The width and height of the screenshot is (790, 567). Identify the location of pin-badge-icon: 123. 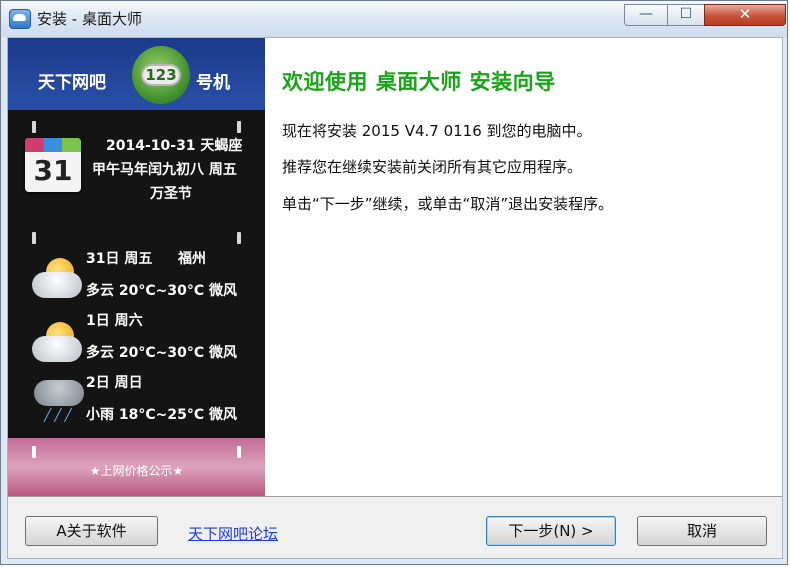
(161, 75).